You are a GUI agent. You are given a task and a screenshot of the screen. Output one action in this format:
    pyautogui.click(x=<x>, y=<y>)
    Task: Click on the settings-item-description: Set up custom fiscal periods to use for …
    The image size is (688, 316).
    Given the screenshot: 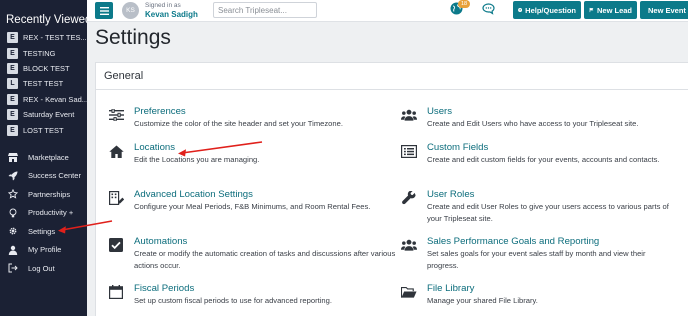 What is the action you would take?
    pyautogui.click(x=233, y=300)
    